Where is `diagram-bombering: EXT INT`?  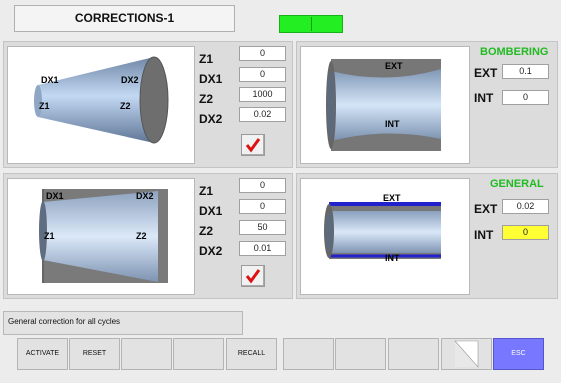
diagram-bombering: EXT INT is located at coordinates (385, 105).